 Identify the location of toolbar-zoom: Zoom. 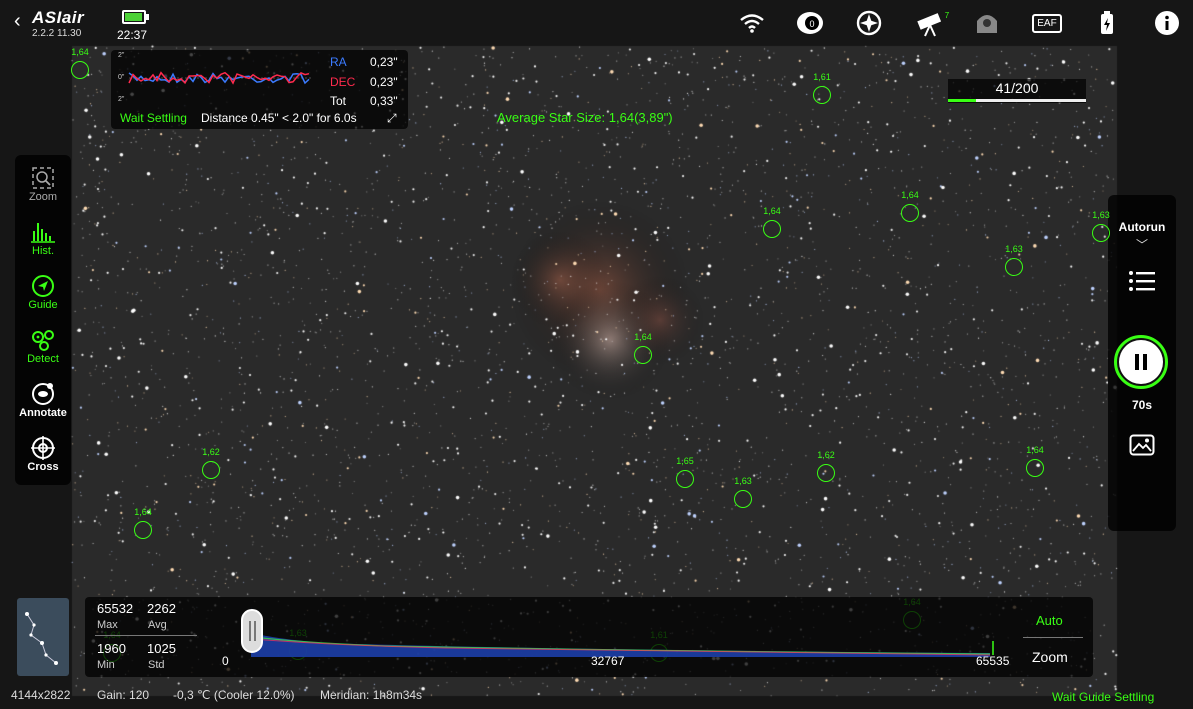
(43, 184).